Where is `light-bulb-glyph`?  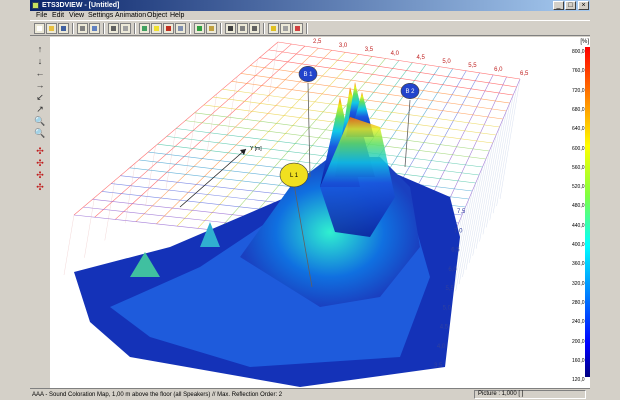
light-bulb-glyph is located at coordinates (156, 28).